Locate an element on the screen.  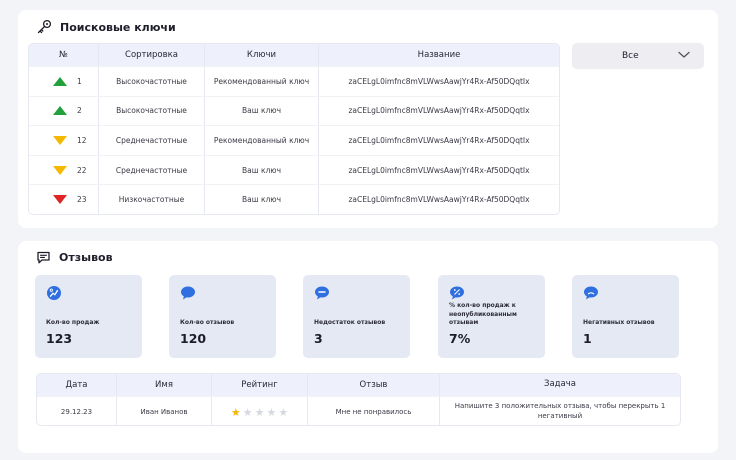
column-header-review: Отзыв is located at coordinates (374, 385).